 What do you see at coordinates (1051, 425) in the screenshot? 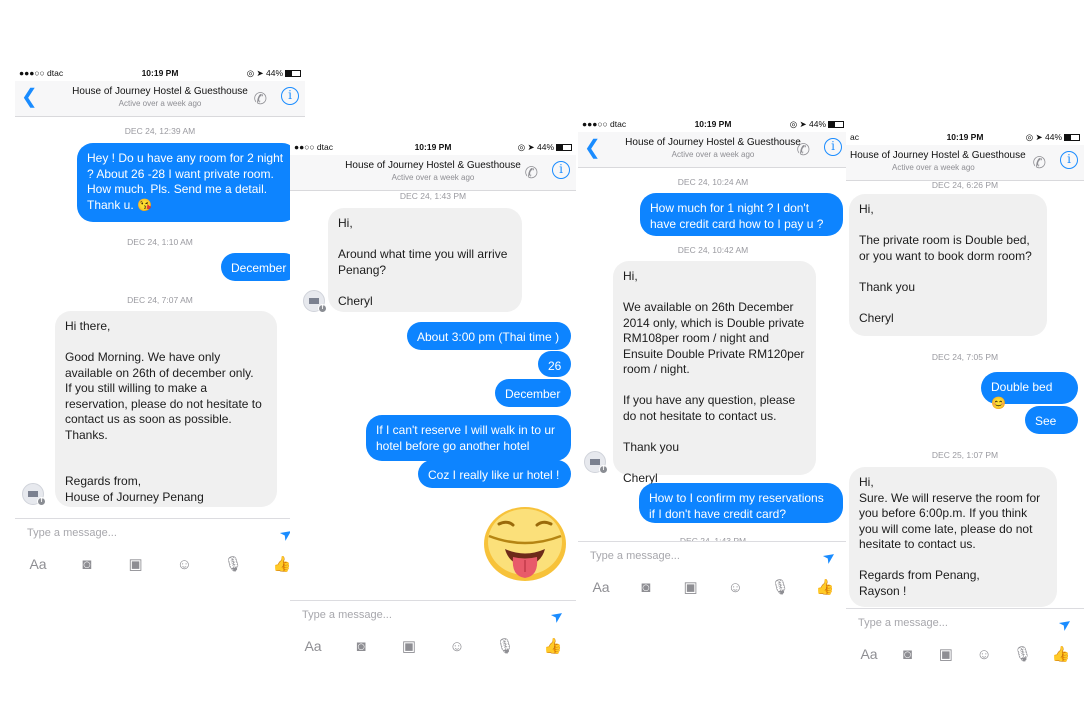
I see `outgoing-message: See ya` at bounding box center [1051, 425].